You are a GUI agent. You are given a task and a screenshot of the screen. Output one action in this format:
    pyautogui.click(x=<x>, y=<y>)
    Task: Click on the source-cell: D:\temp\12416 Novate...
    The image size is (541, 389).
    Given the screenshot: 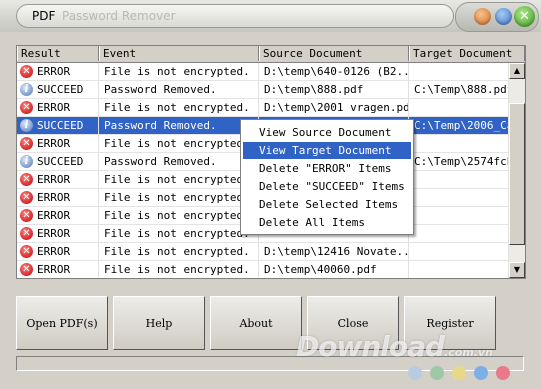 What is the action you would take?
    pyautogui.click(x=334, y=251)
    